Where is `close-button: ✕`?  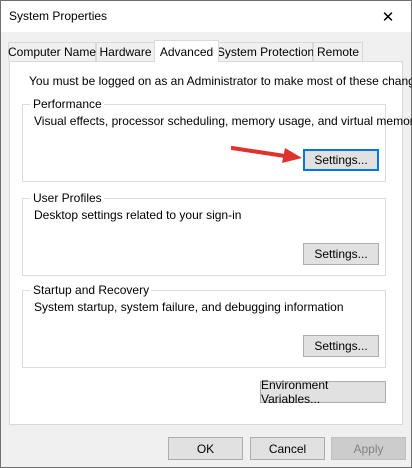
close-button: ✕ is located at coordinates (388, 16).